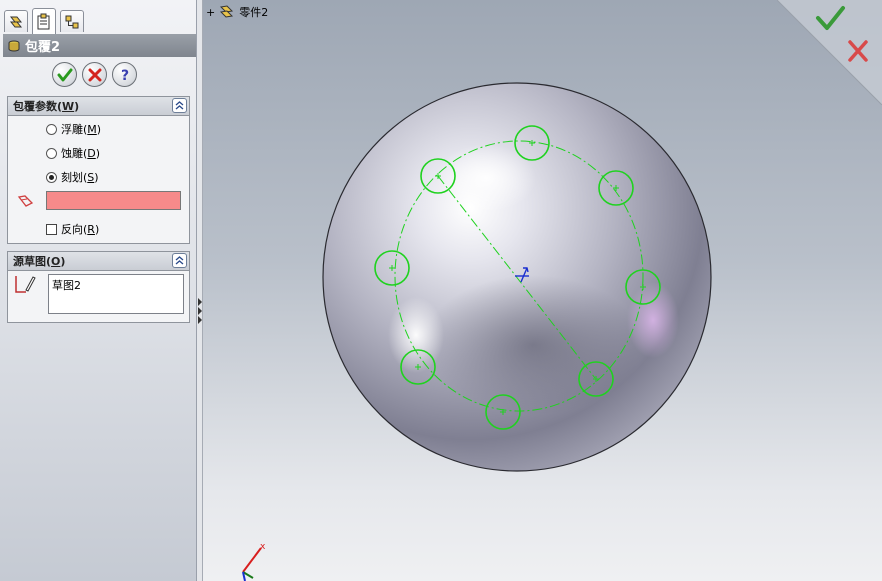 This screenshot has height=581, width=882. Describe the element at coordinates (81, 153) in the screenshot. I see `deboss-label: 蚀雕(D)` at that location.